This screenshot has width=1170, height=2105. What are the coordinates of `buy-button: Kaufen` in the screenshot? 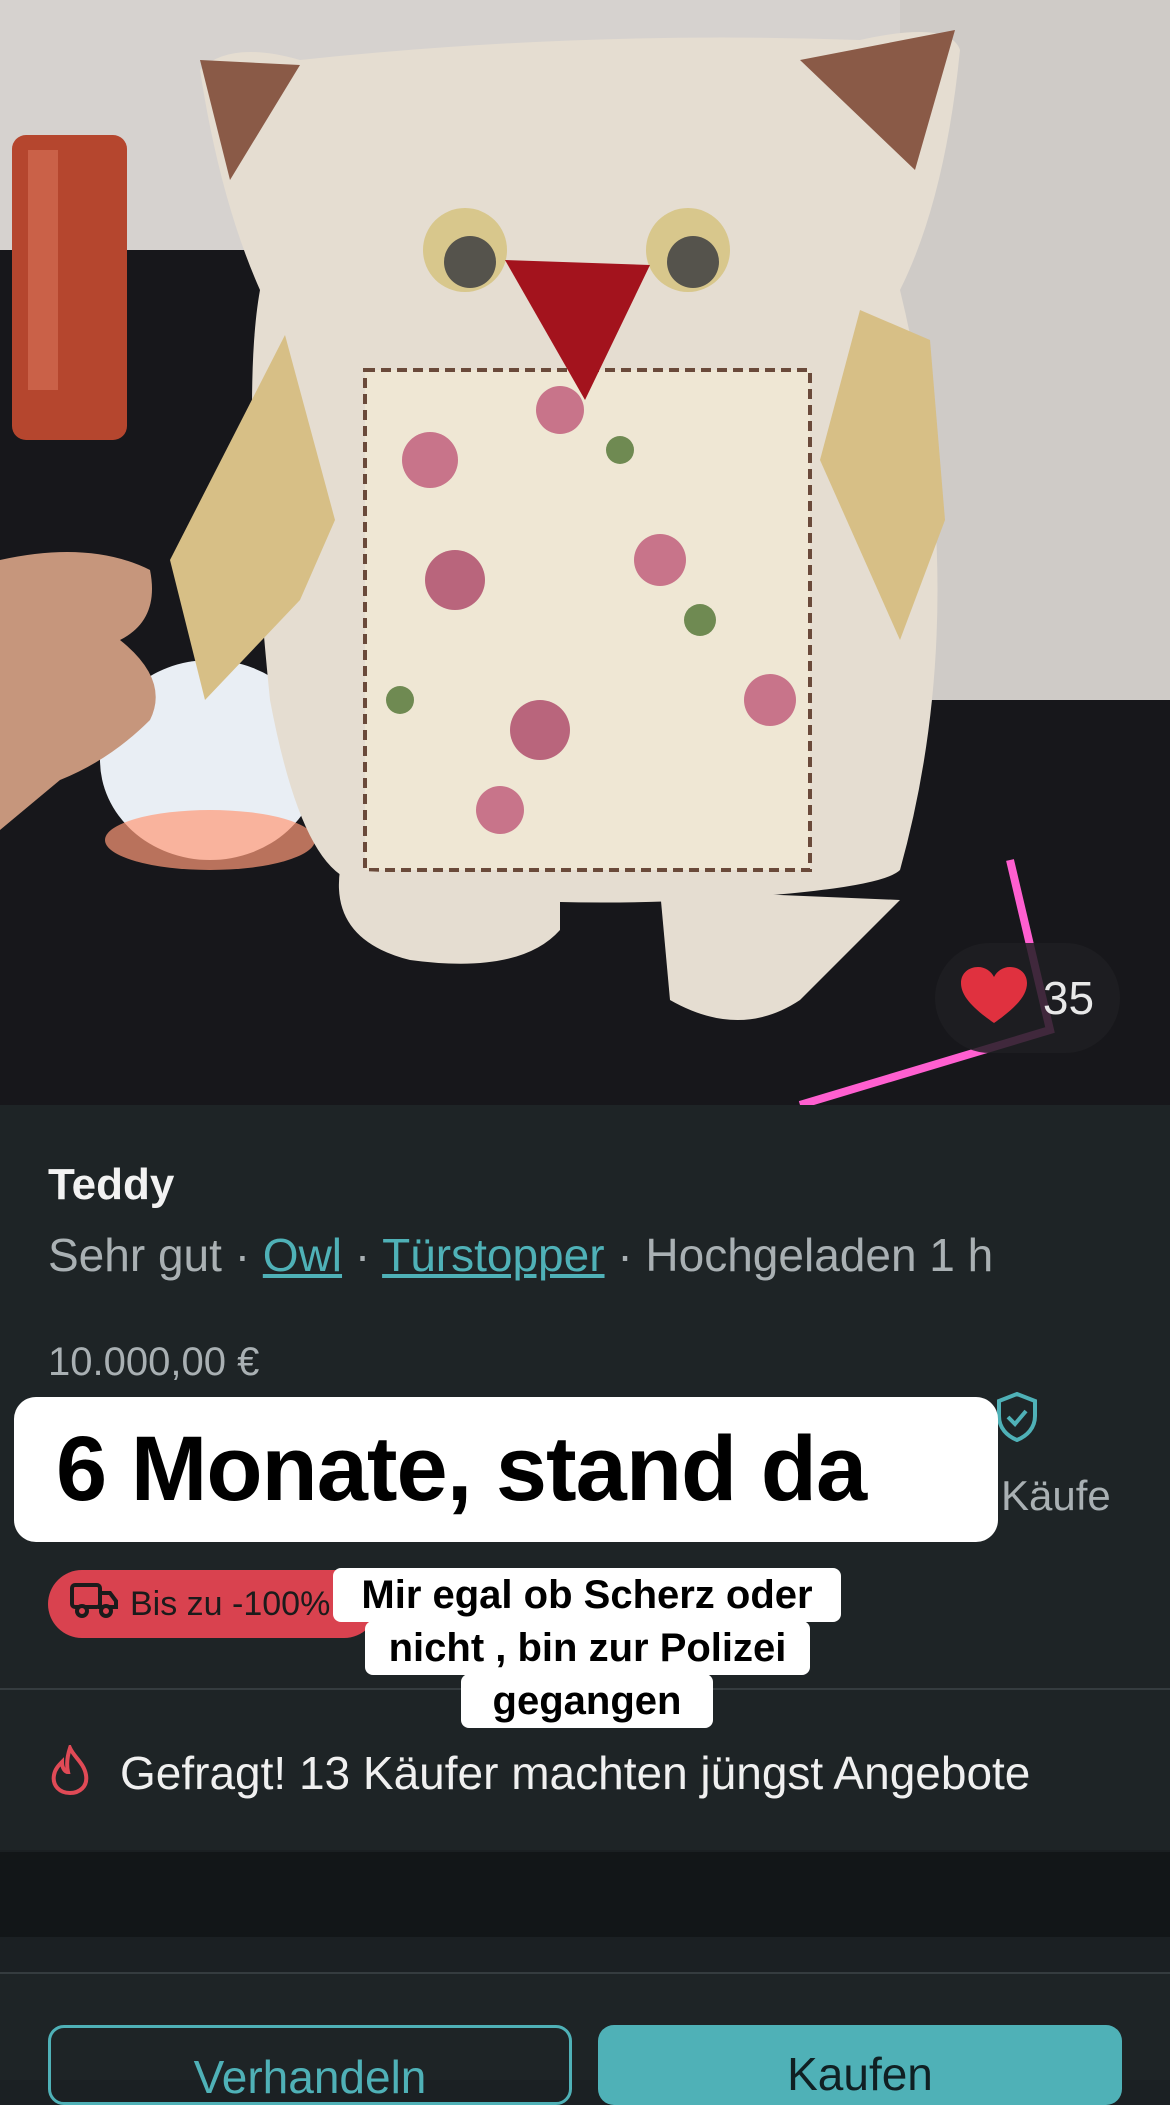 It's located at (860, 2065).